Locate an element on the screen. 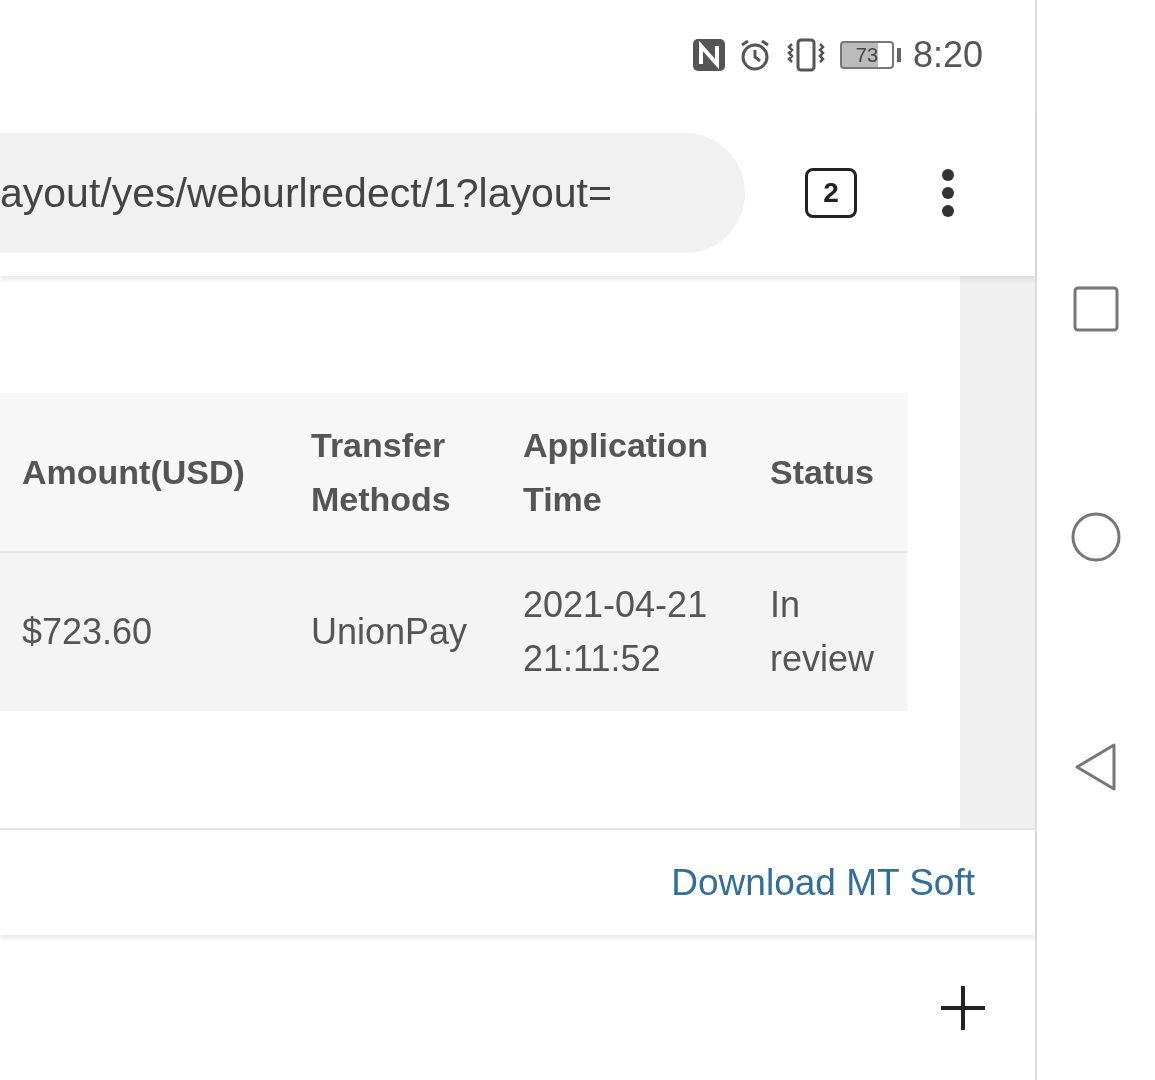  table-cell: In review is located at coordinates (828, 632).